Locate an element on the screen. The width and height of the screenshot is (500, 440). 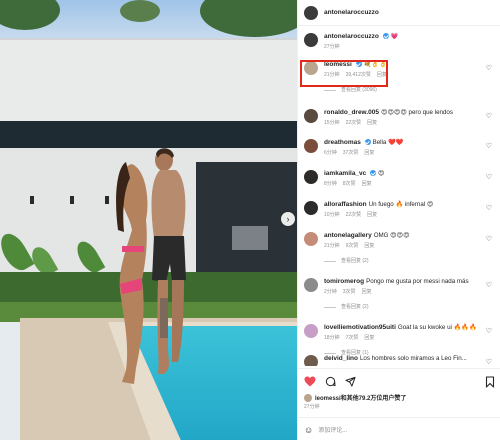
comment-time: 15分钟 is located at coordinates (332, 123).